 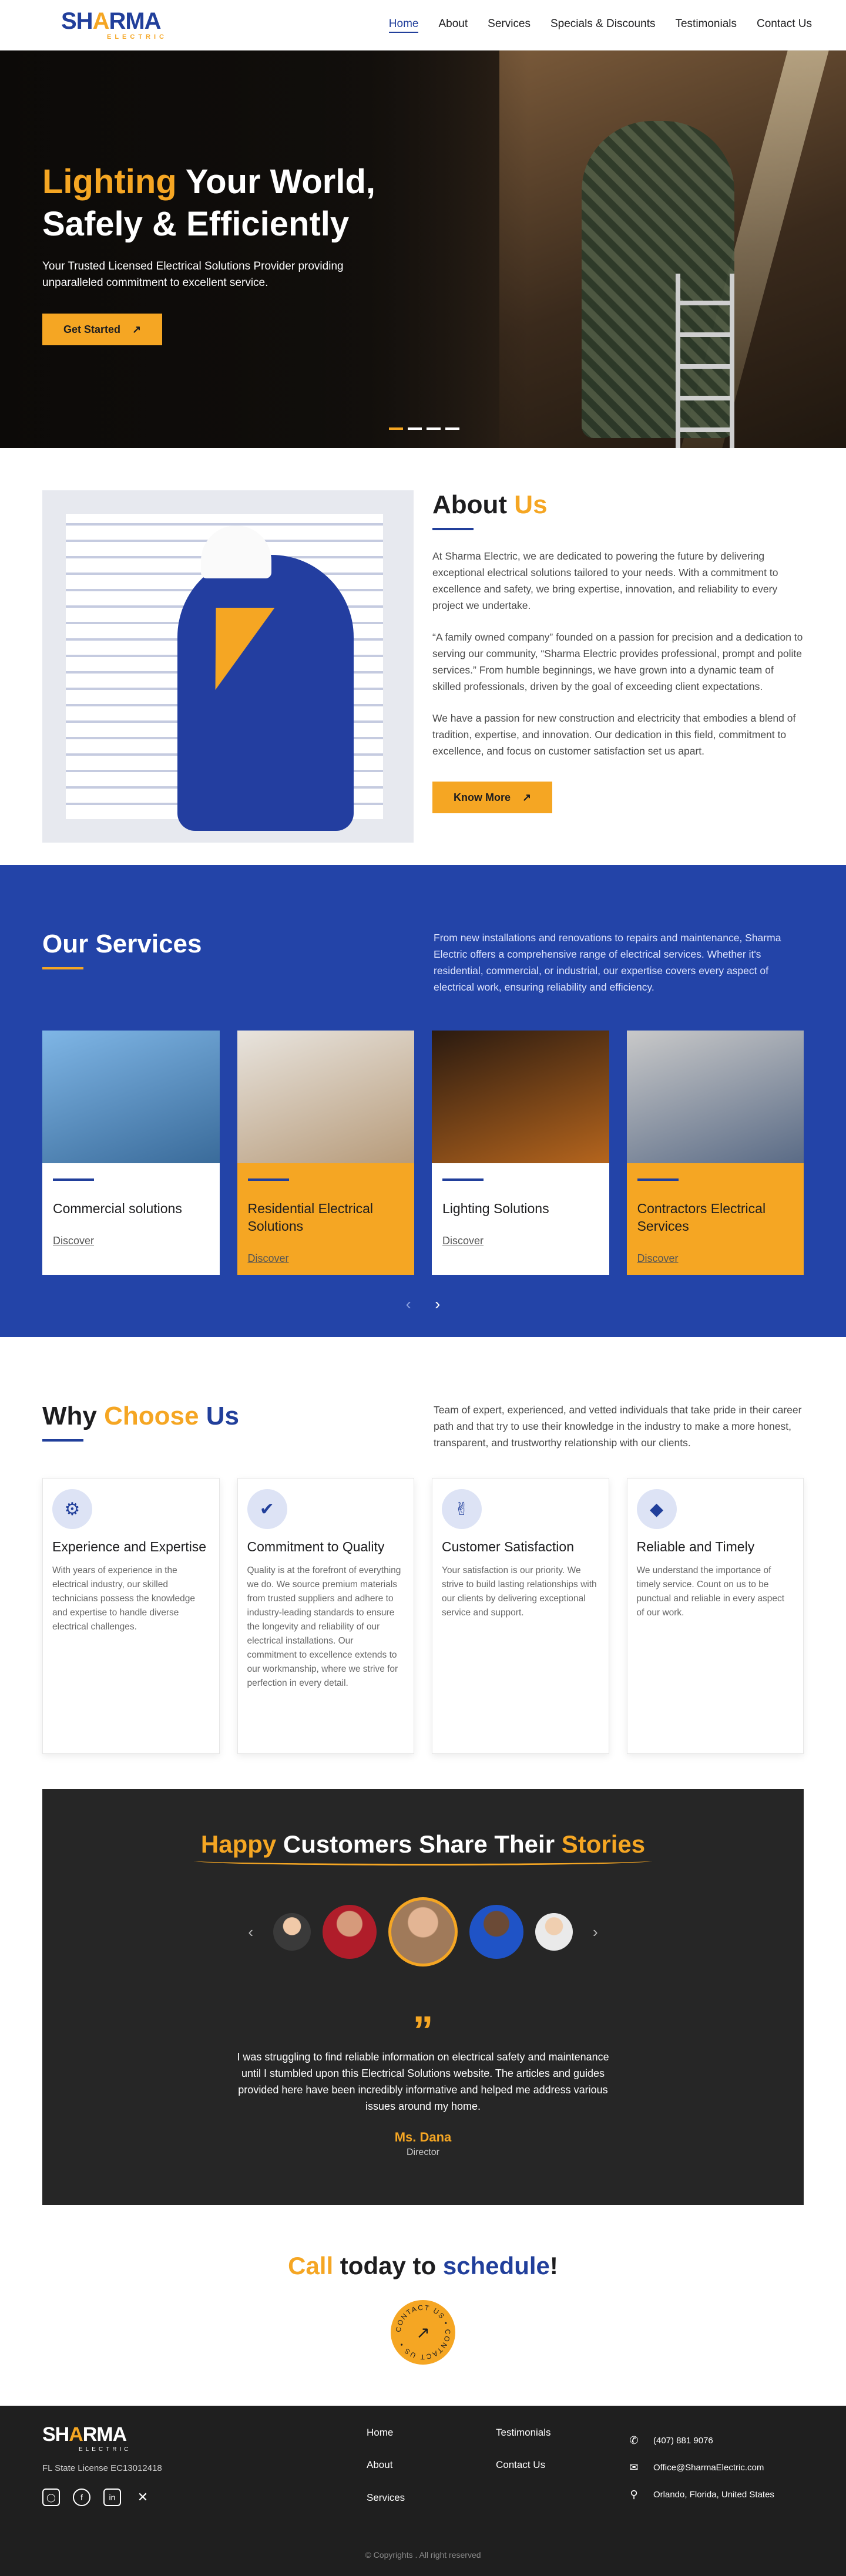 I want to click on hero-title-accent: Lighting, so click(x=109, y=182).